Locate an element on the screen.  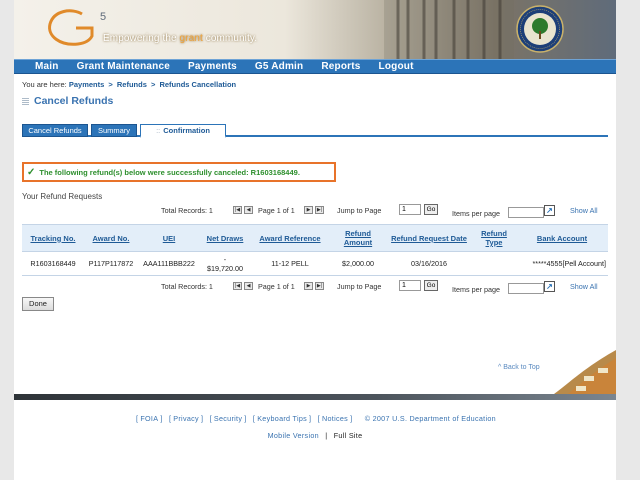
tab-confirmation: :: Confirmation is located at coordinates (183, 131).